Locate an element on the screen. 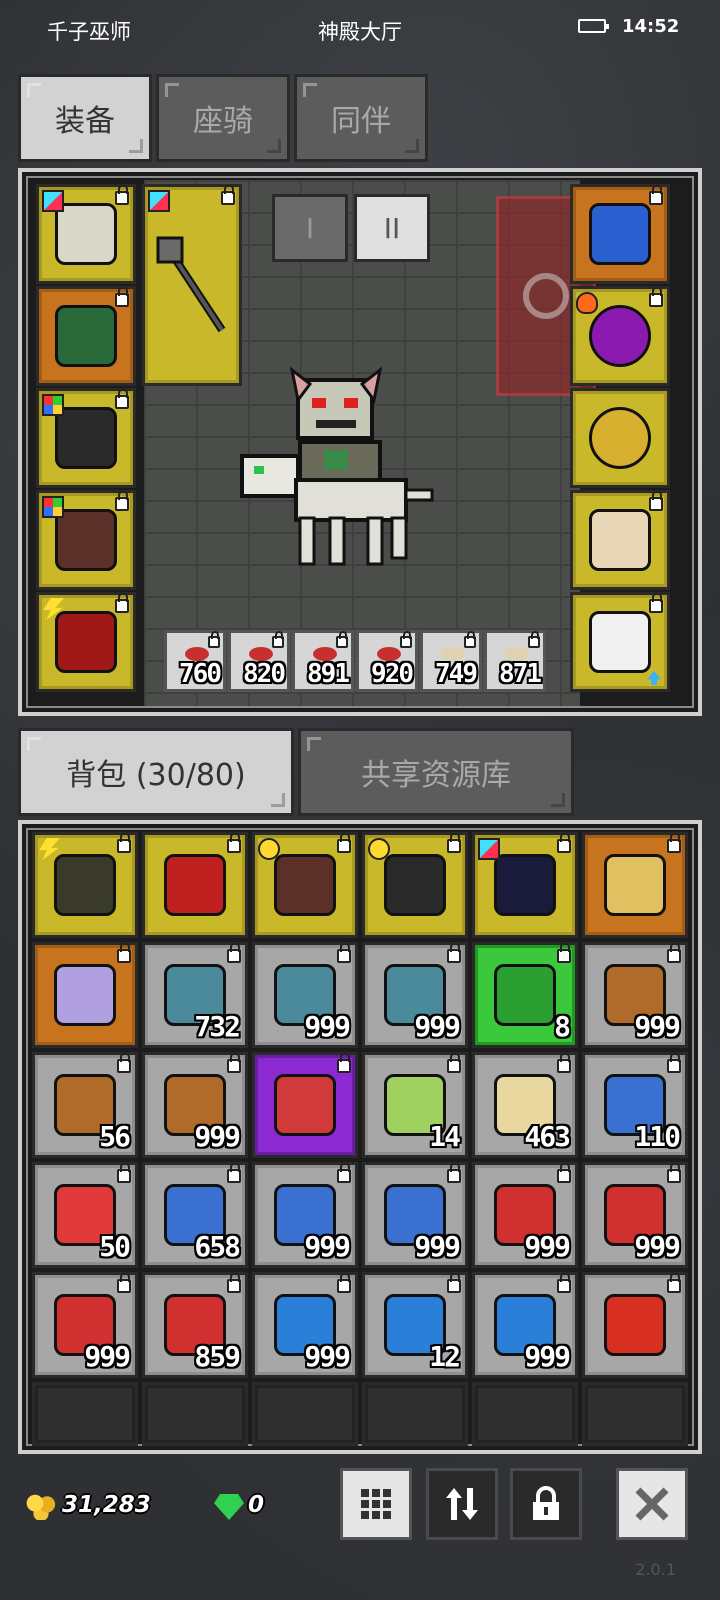 This screenshot has width=720, height=1600. bag-slot: 732 is located at coordinates (195, 995).